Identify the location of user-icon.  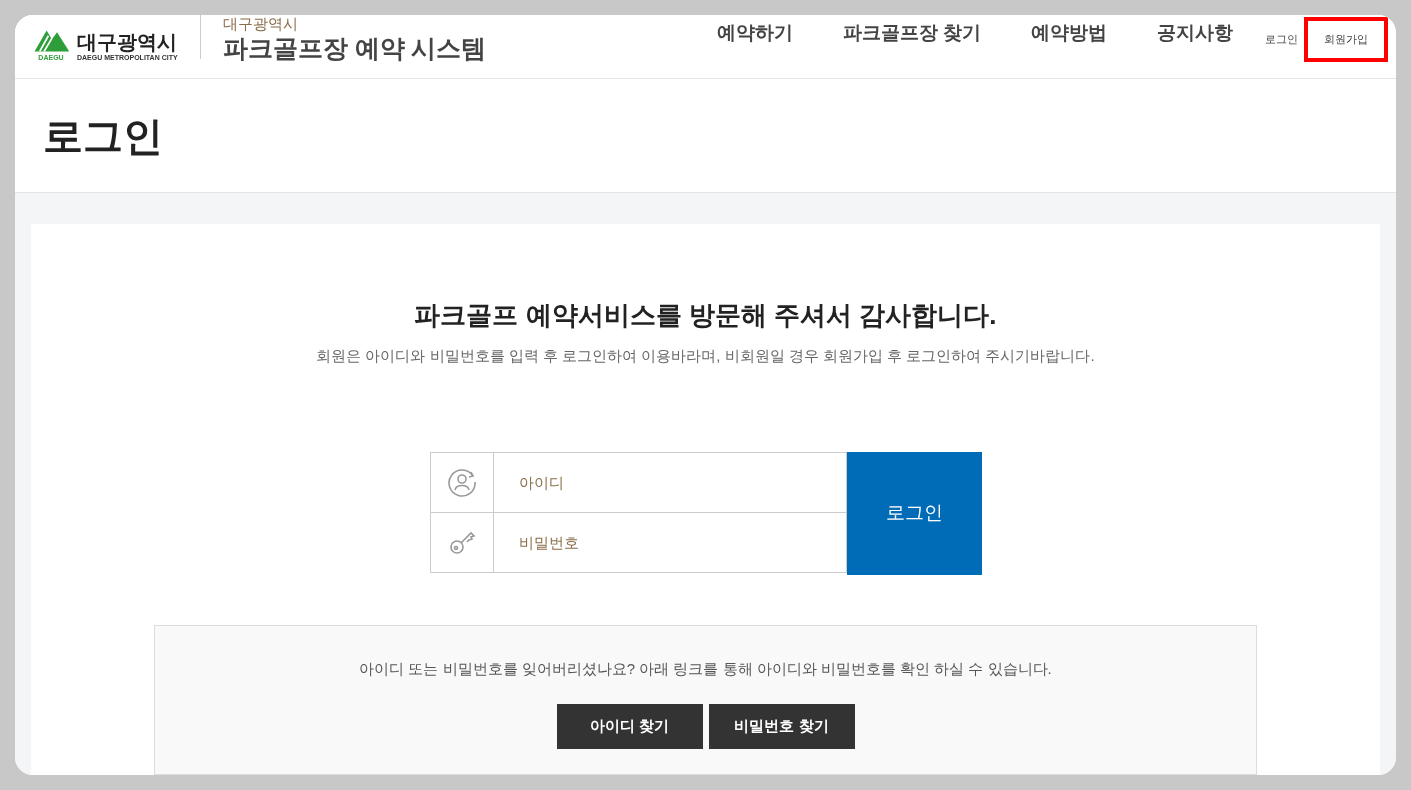
(461, 482).